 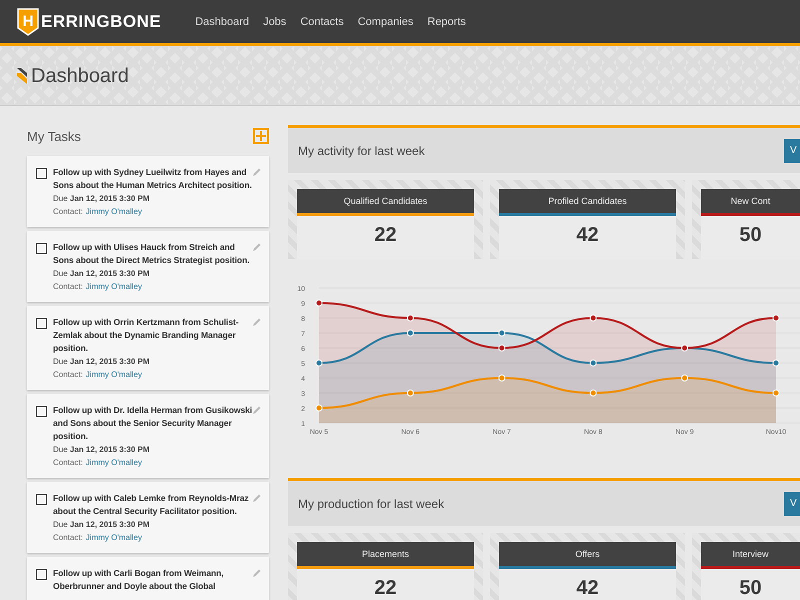 I want to click on stat-label: Qualified Candidates, so click(x=385, y=201).